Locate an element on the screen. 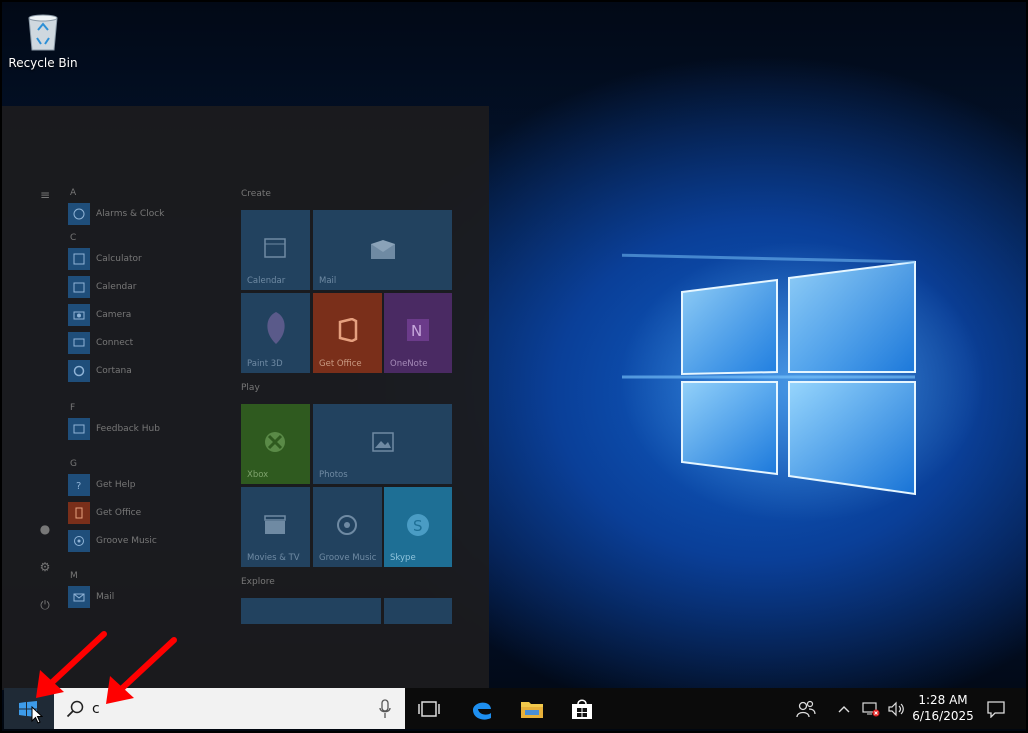 Image resolution: width=1028 pixels, height=733 pixels. app-feedback-hub: Feedback Hub is located at coordinates (148, 429).